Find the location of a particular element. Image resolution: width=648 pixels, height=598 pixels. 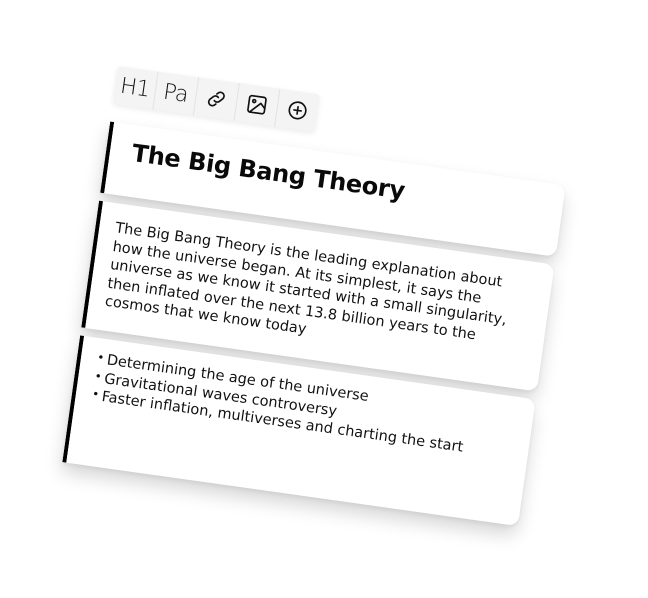

image-button is located at coordinates (257, 105).